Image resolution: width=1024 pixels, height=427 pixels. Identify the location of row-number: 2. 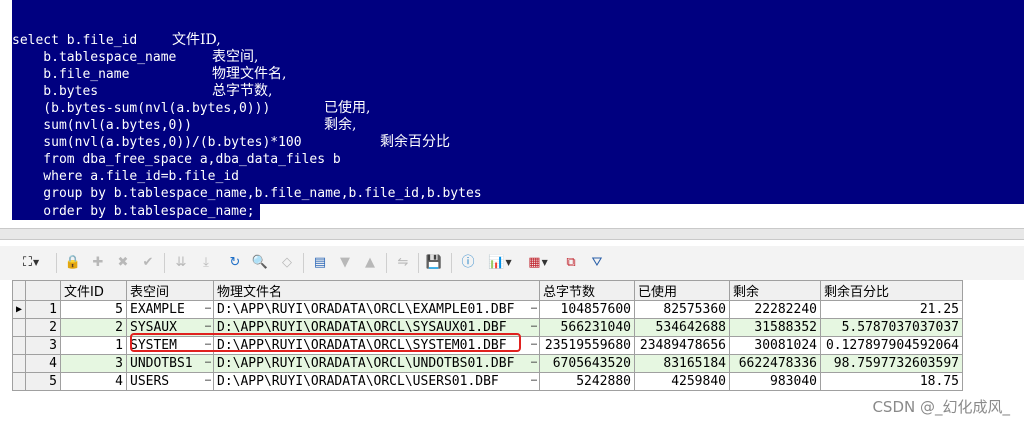
(43, 327).